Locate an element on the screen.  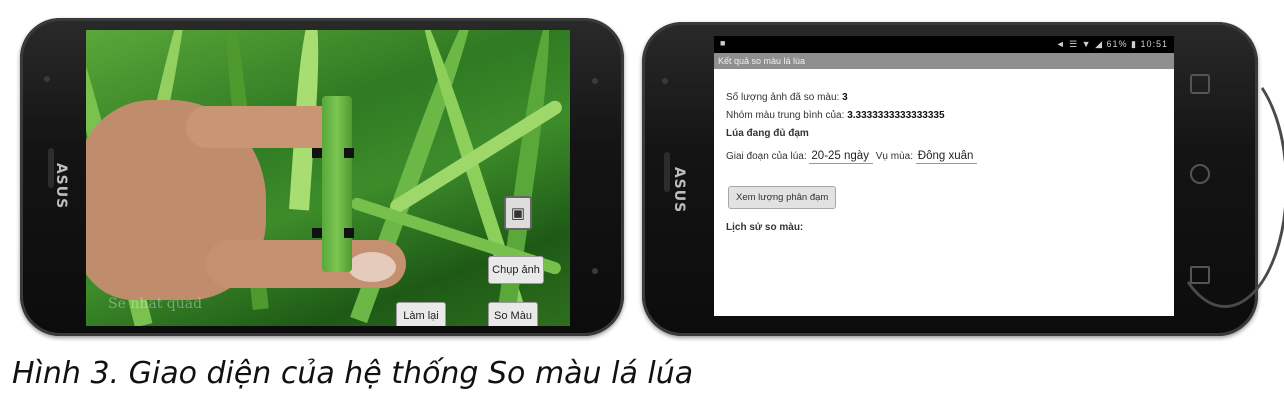
camera-overlay-text: Se nhat quad is located at coordinates (155, 304).